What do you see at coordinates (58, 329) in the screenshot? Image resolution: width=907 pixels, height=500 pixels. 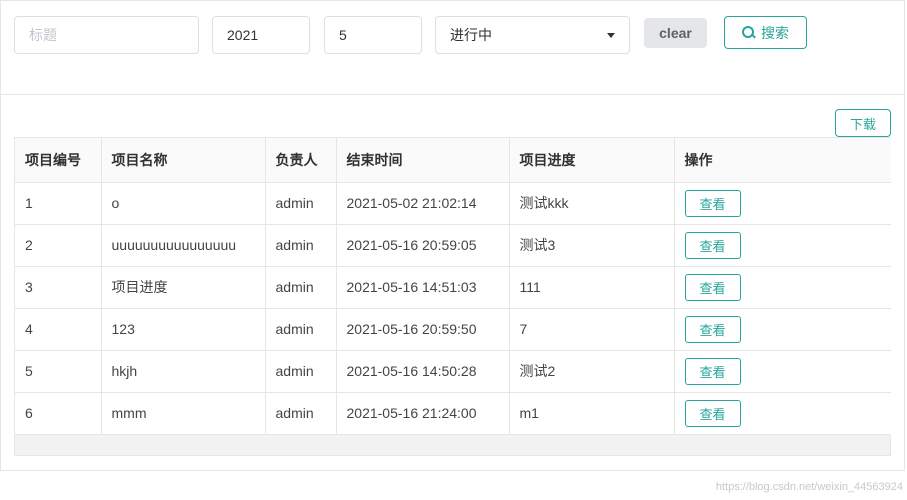 I see `cell-id: 4` at bounding box center [58, 329].